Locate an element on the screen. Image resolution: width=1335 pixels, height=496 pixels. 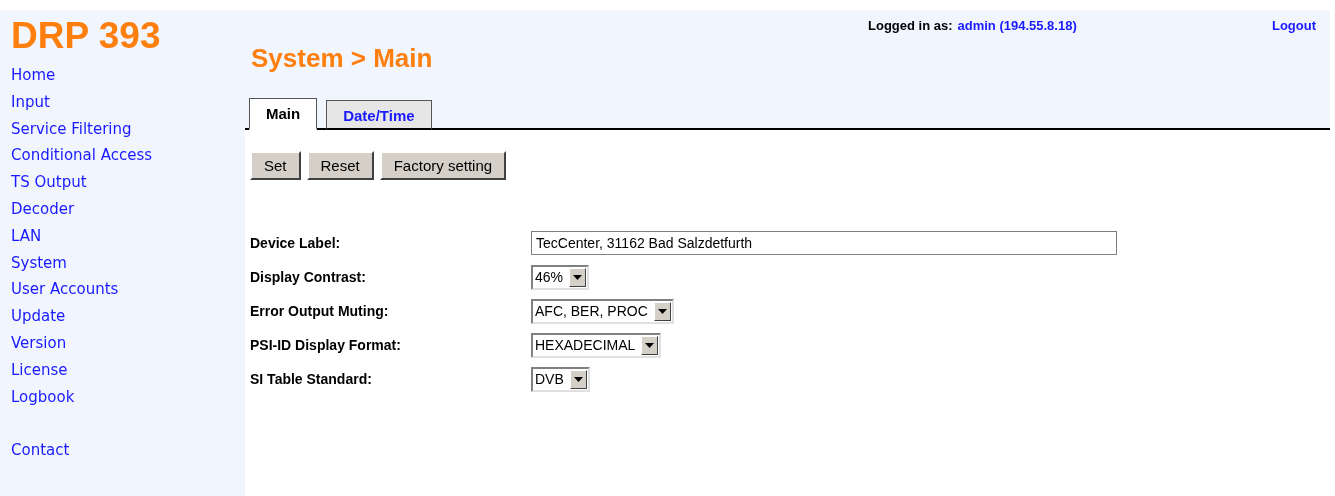
sidebar-link: TS Output is located at coordinates (49, 182).